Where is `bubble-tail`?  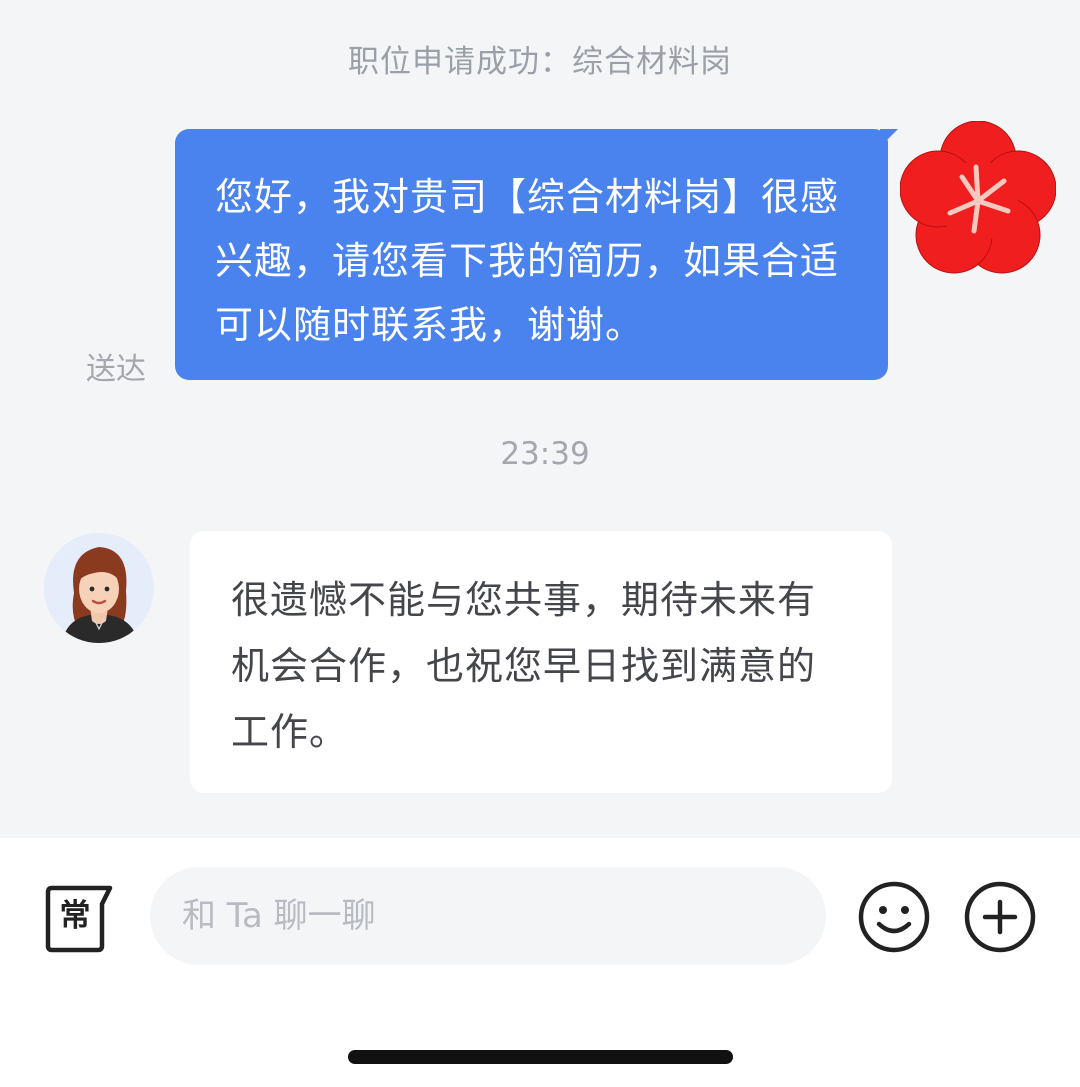 bubble-tail is located at coordinates (889, 138).